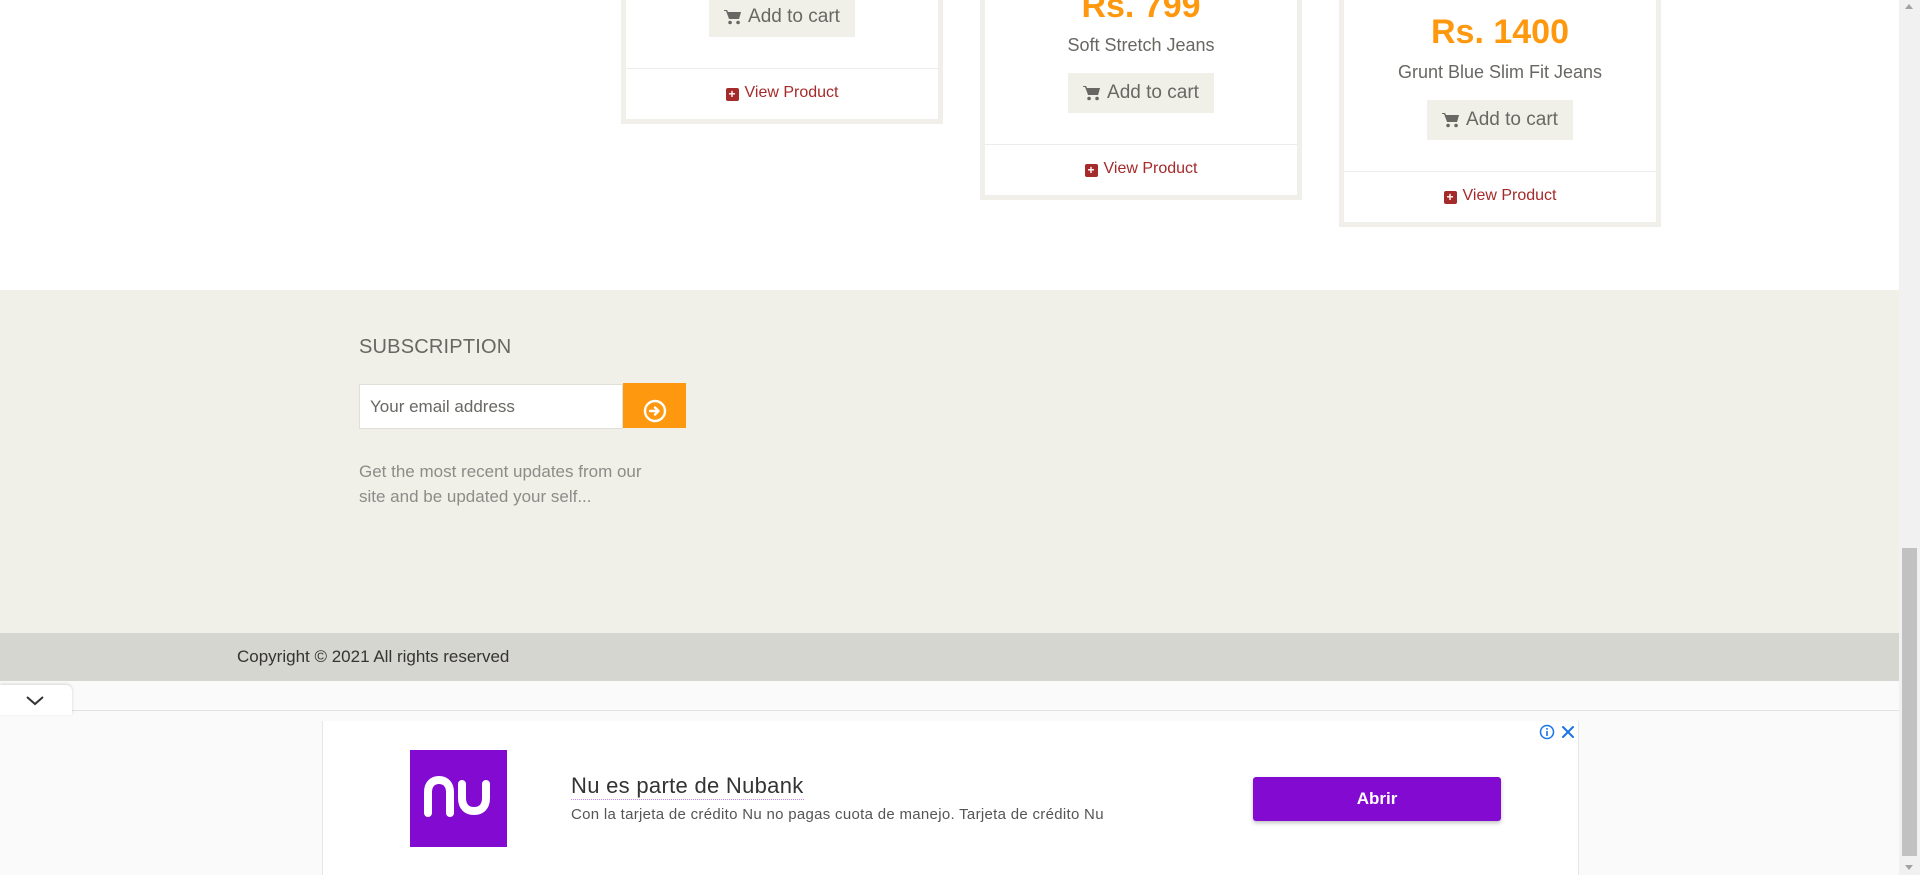 This screenshot has height=875, width=1920. I want to click on product-card: Add to cart + View Product, so click(782, 62).